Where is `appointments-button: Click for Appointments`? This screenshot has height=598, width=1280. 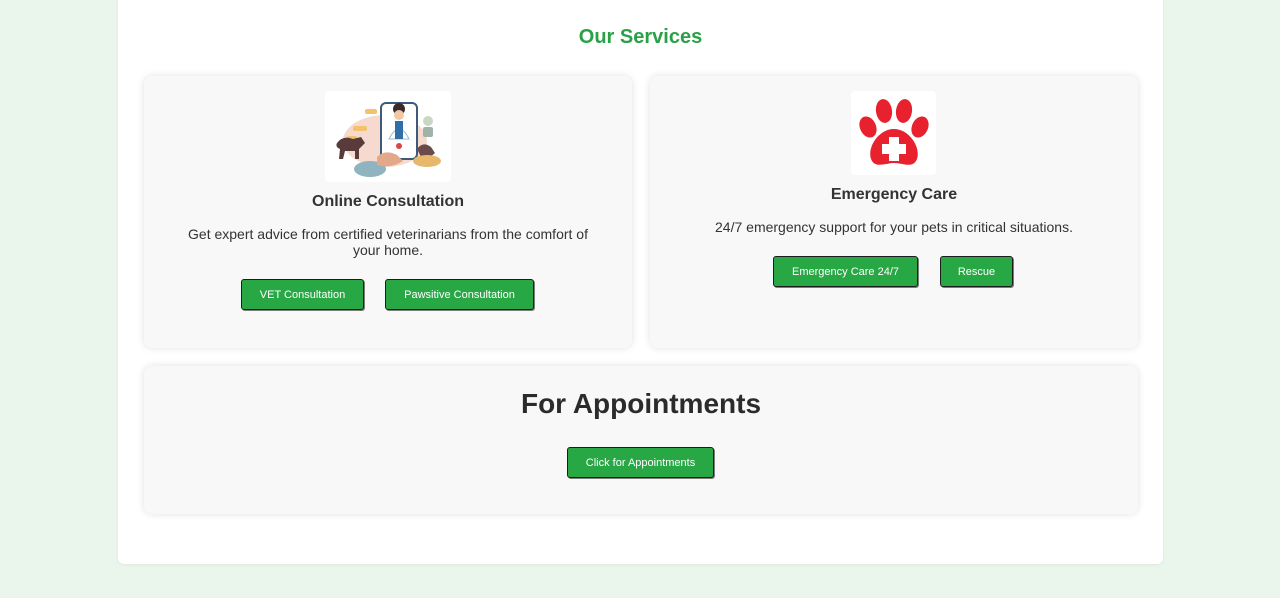 appointments-button: Click for Appointments is located at coordinates (640, 462).